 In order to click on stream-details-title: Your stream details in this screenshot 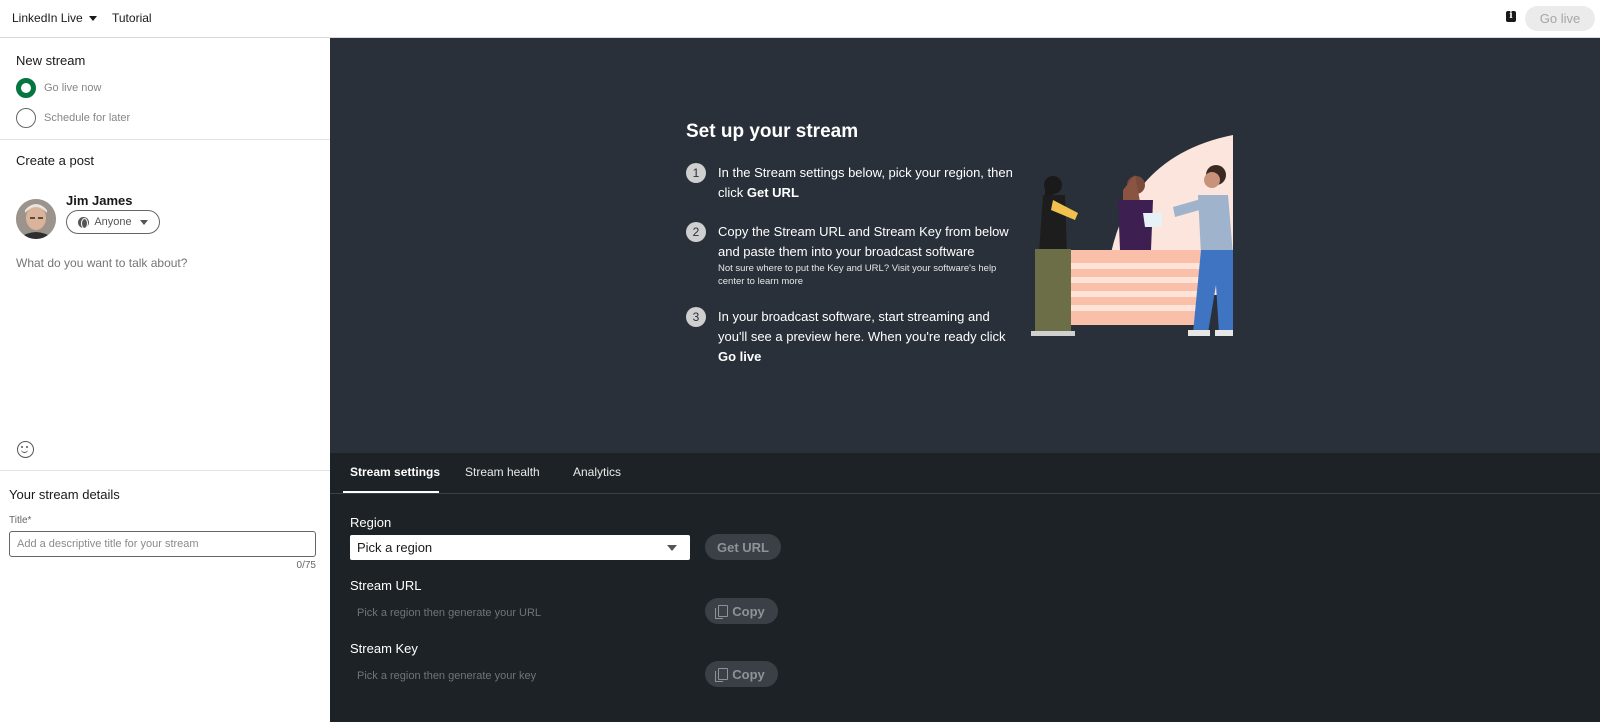, I will do `click(64, 494)`.